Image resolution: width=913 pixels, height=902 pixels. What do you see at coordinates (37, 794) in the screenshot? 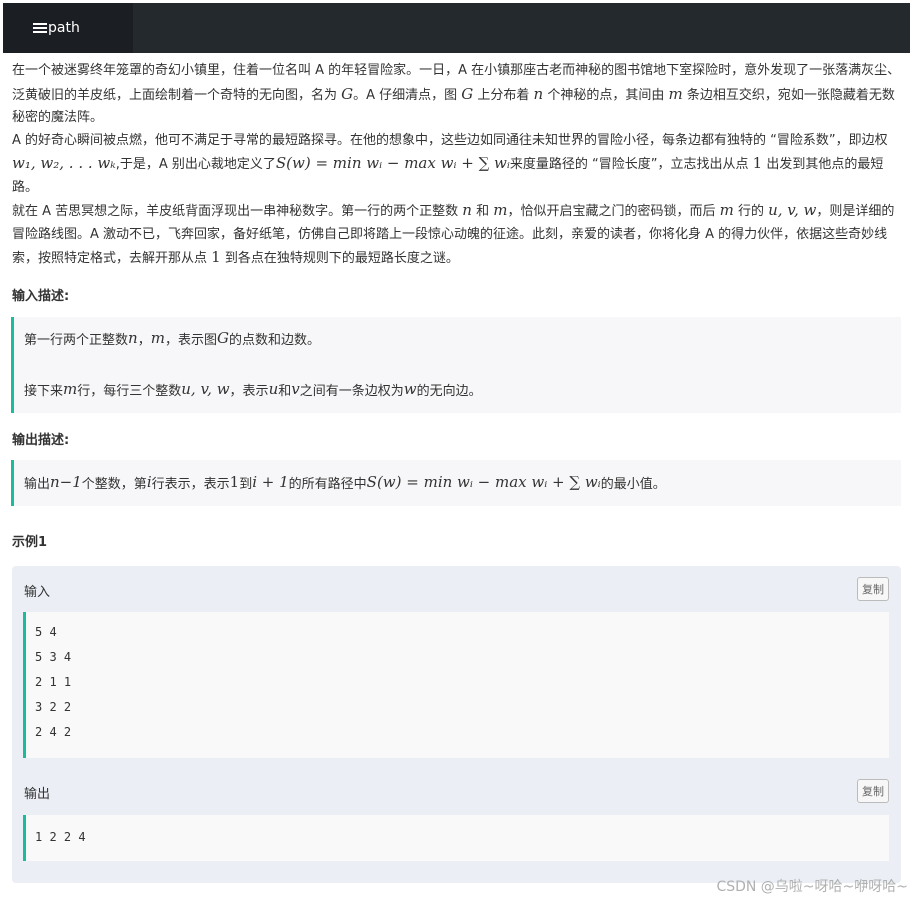
I see `example-output-label: 输出` at bounding box center [37, 794].